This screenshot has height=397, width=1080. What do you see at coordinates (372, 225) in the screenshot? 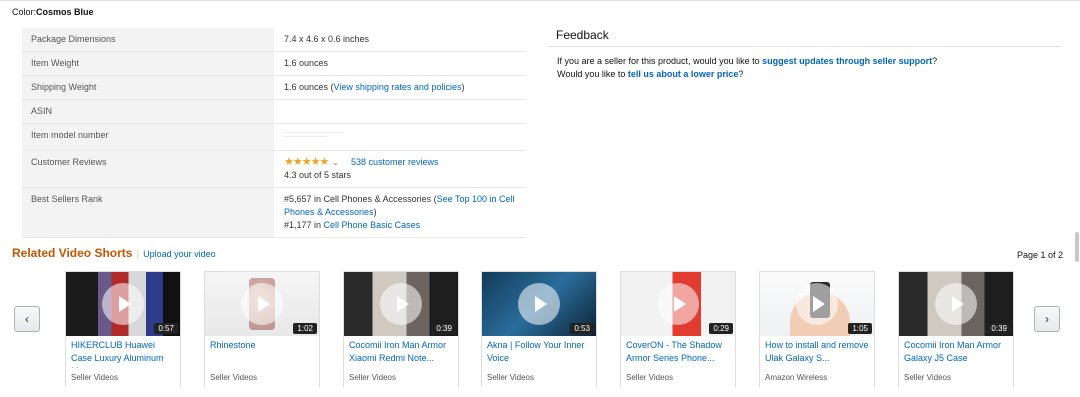
I see `category-link: Cell Phone Basic Cases` at bounding box center [372, 225].